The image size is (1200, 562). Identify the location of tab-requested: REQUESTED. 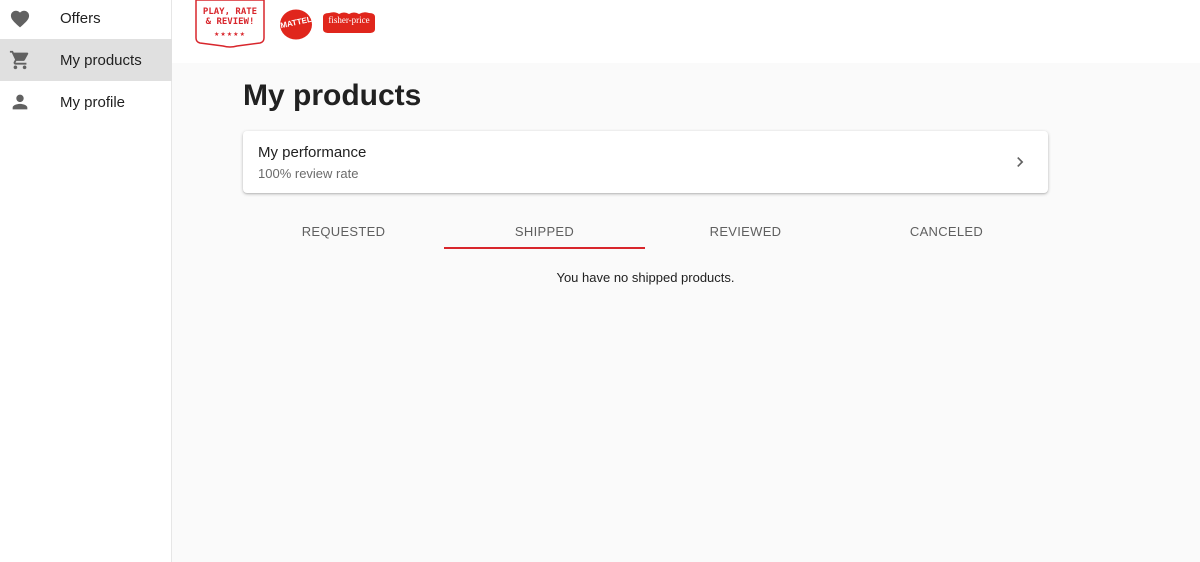
(343, 231).